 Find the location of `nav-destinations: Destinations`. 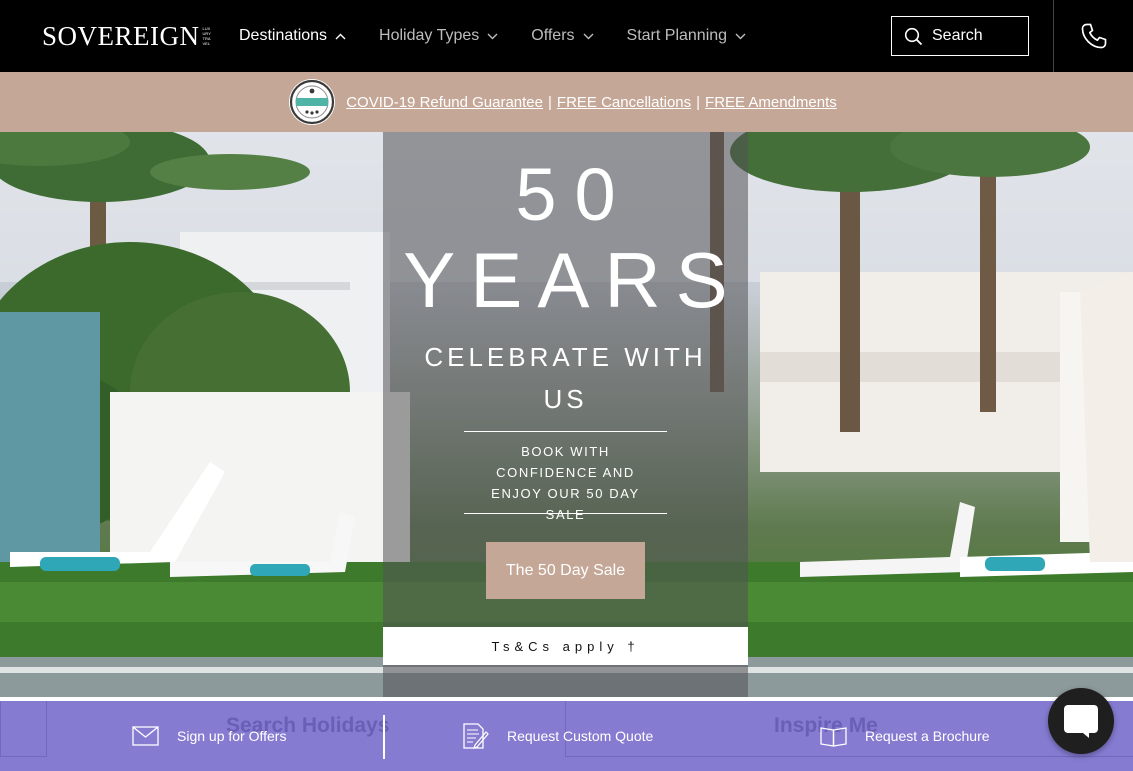

nav-destinations: Destinations is located at coordinates (292, 36).